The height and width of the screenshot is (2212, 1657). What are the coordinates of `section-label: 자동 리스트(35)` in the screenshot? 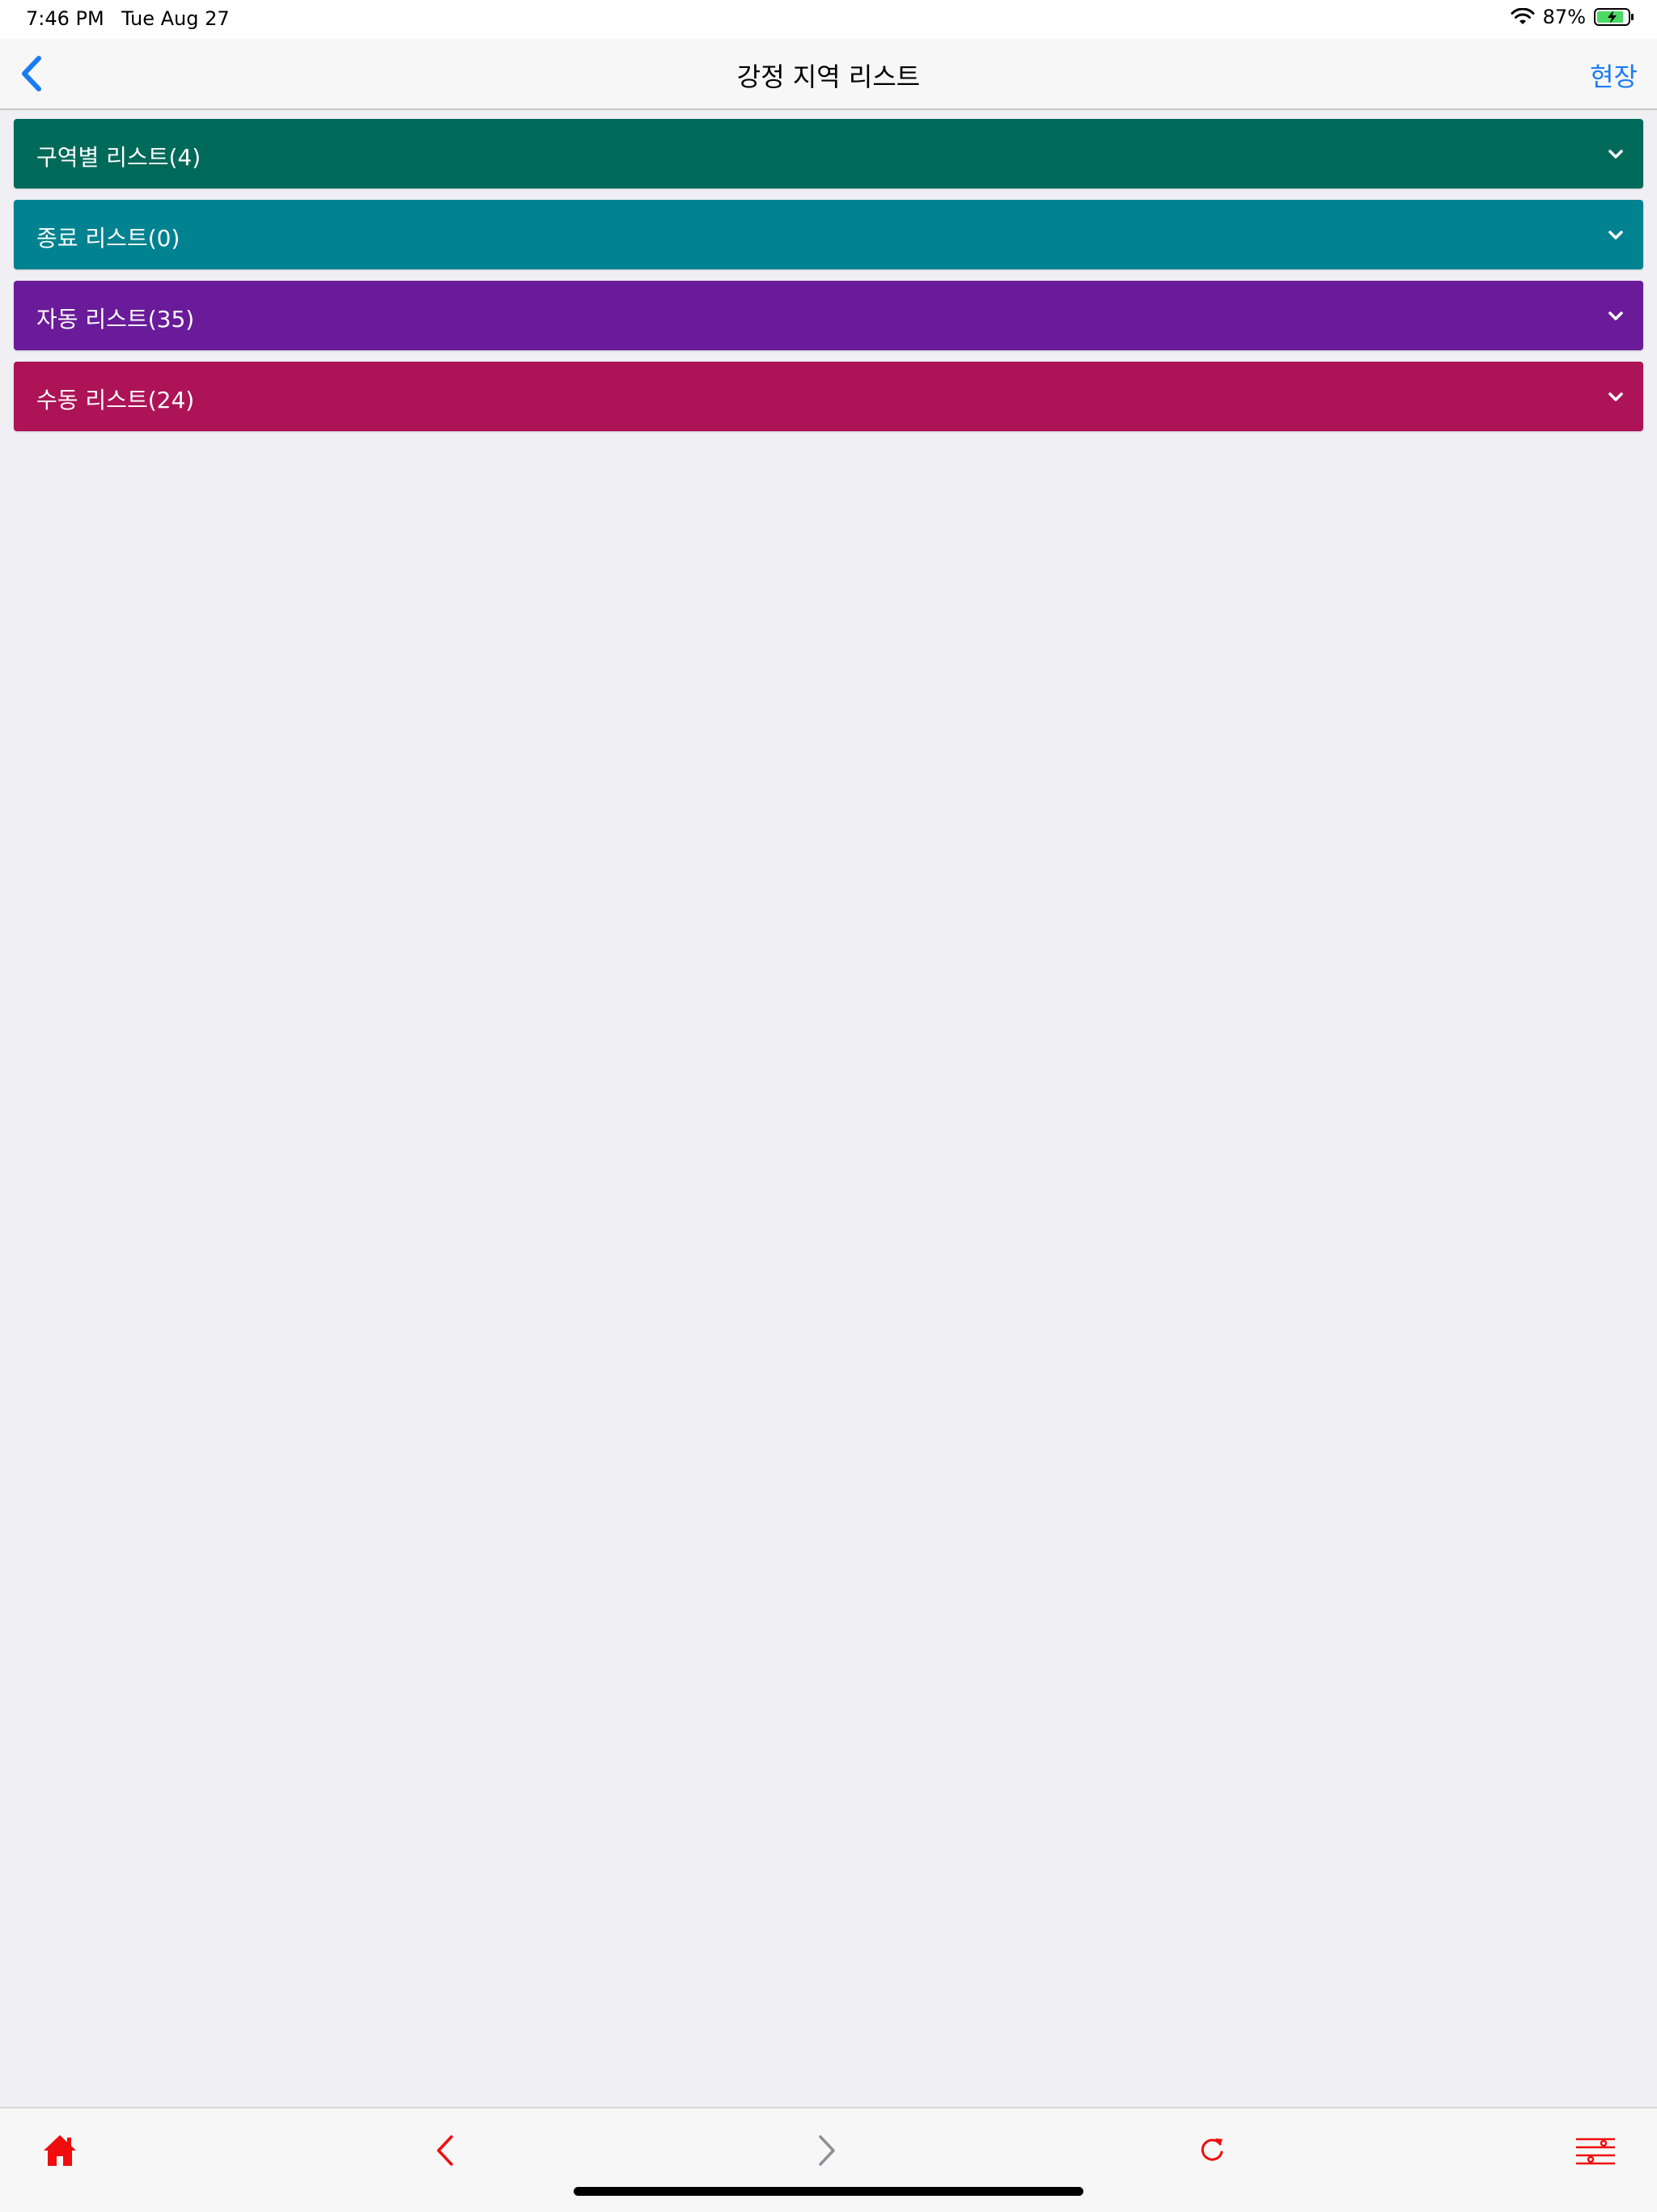 It's located at (116, 319).